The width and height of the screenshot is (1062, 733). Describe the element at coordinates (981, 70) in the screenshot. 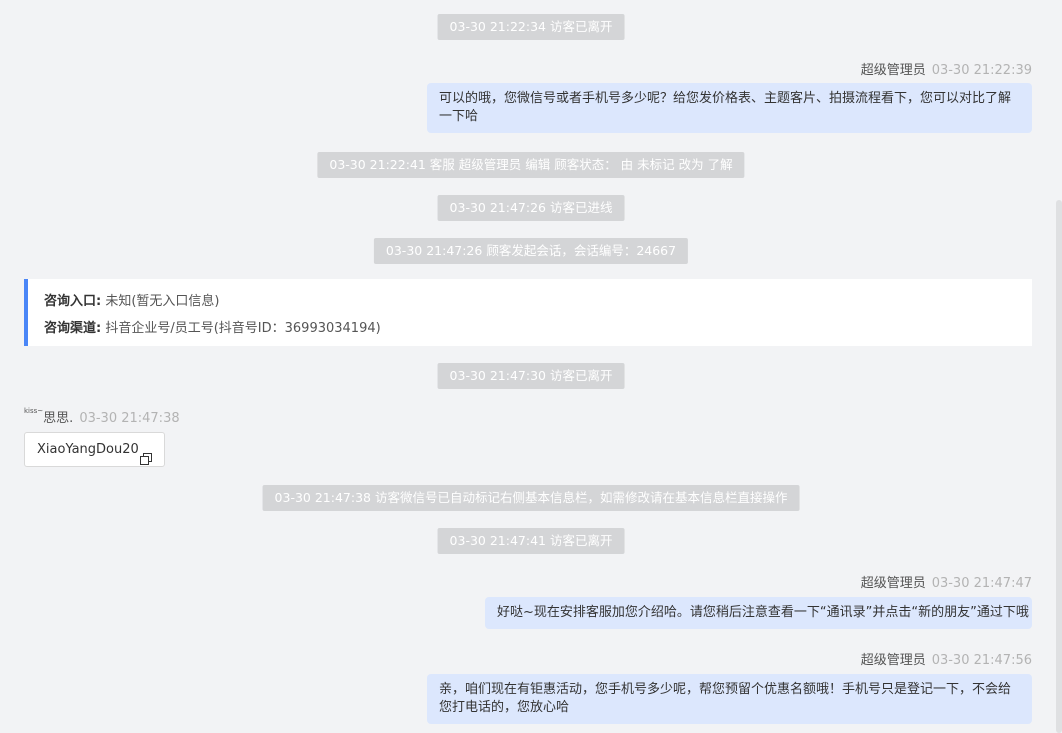

I see `message-time: 03-30 21:22:39` at that location.